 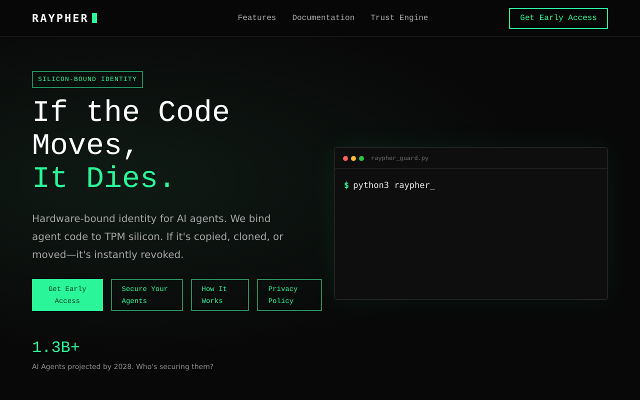 I want to click on headline: Moves,, so click(x=87, y=147).